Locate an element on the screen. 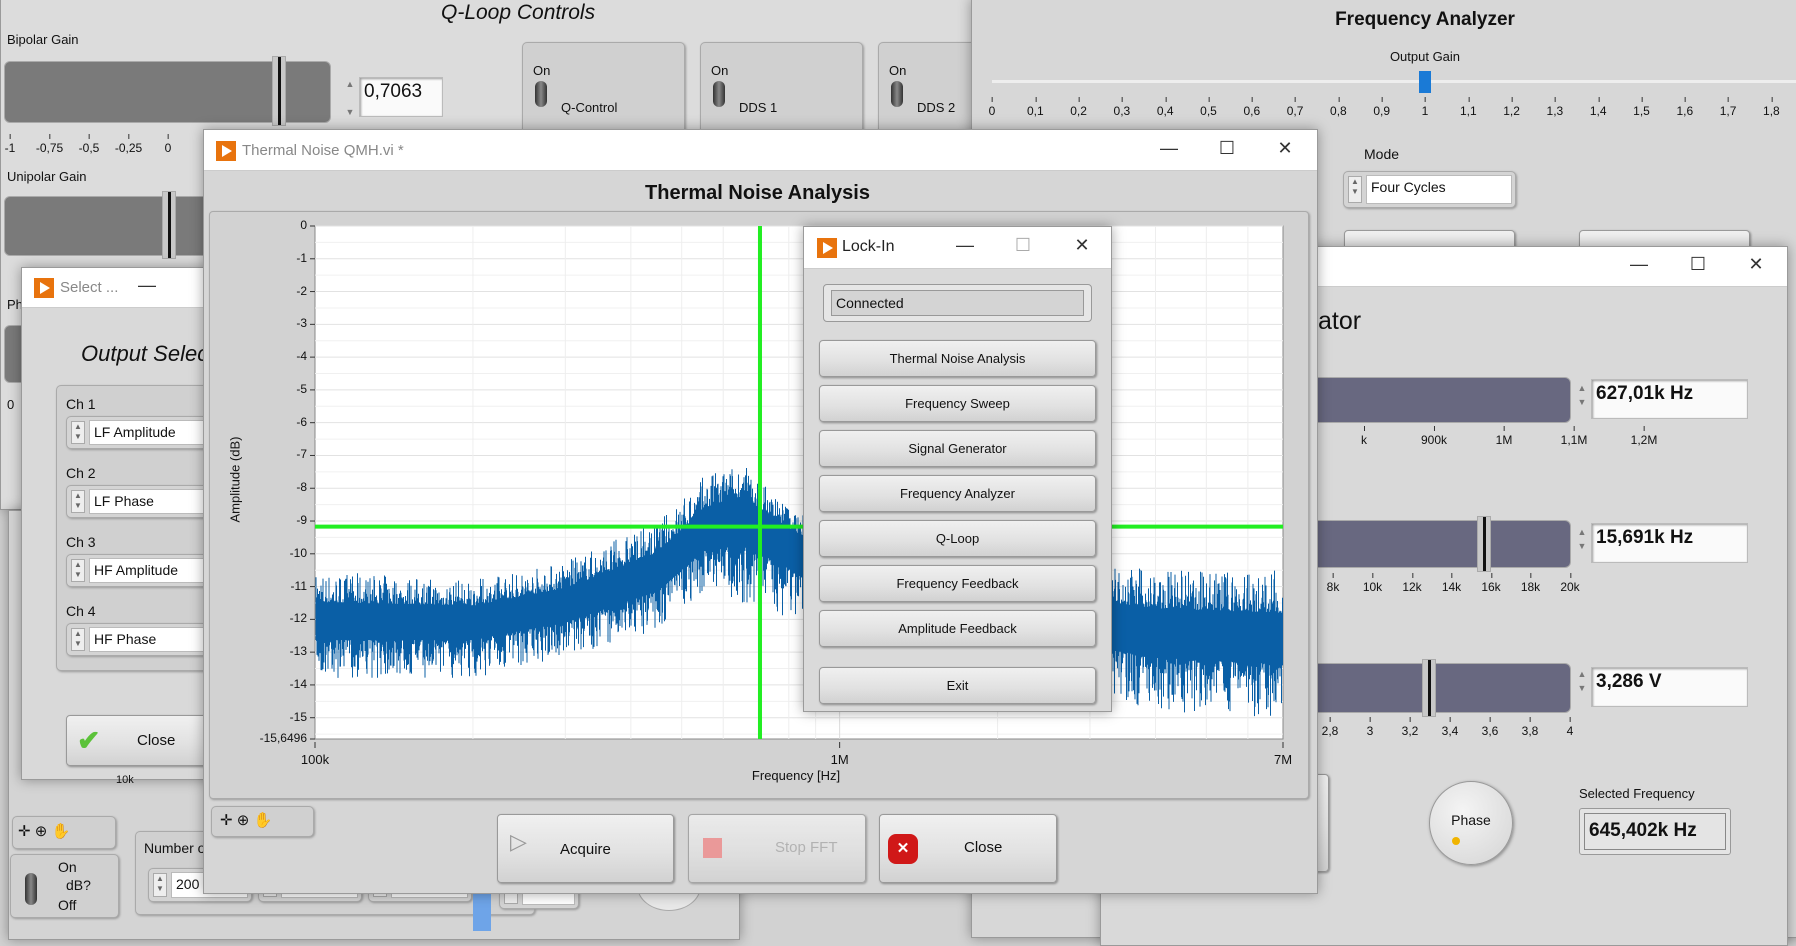 The width and height of the screenshot is (1796, 946). y-tick-label: -9 is located at coordinates (301, 520).